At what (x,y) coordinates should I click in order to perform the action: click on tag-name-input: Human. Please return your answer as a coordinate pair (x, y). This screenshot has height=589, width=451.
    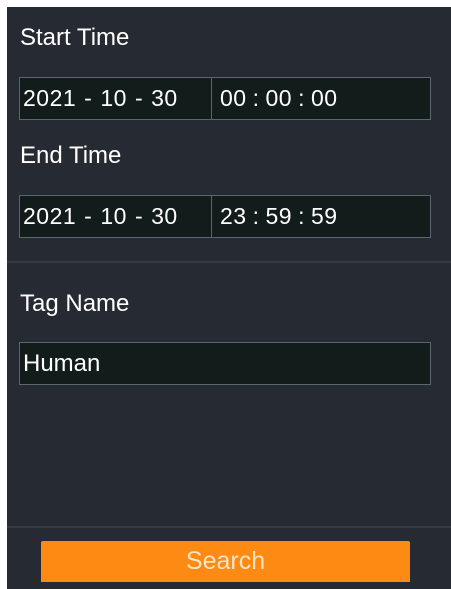
    Looking at the image, I should click on (225, 363).